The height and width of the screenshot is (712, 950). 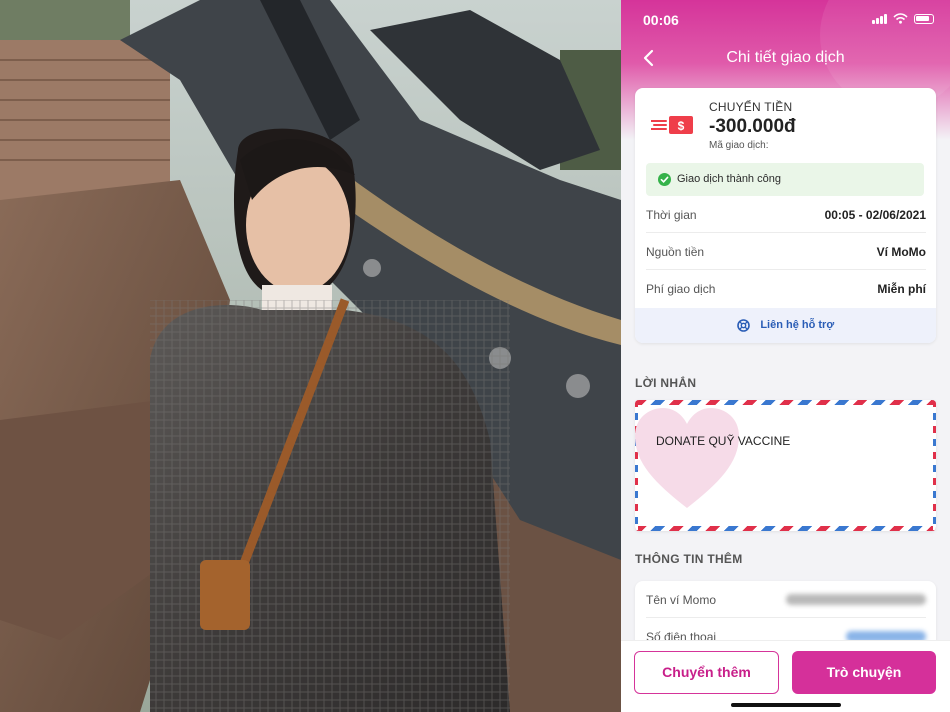 I want to click on redacted-value, so click(x=856, y=599).